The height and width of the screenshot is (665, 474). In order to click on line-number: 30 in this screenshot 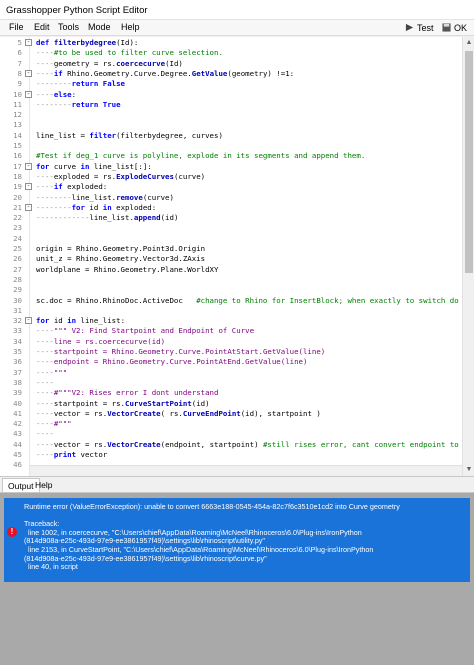, I will do `click(17, 300)`.